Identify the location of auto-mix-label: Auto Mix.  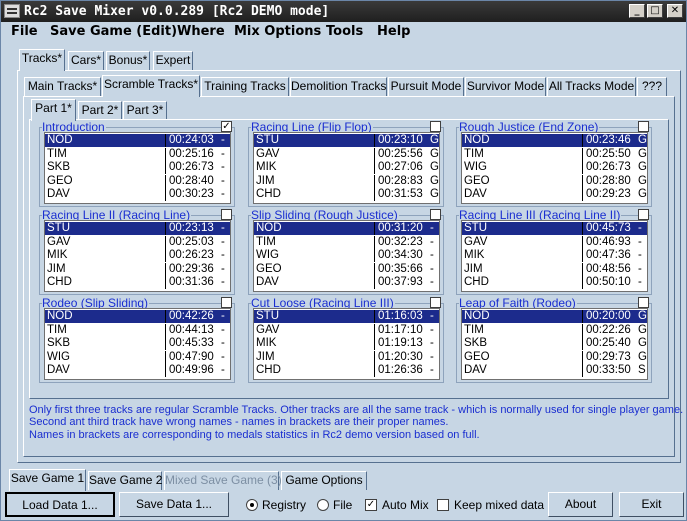
(405, 505).